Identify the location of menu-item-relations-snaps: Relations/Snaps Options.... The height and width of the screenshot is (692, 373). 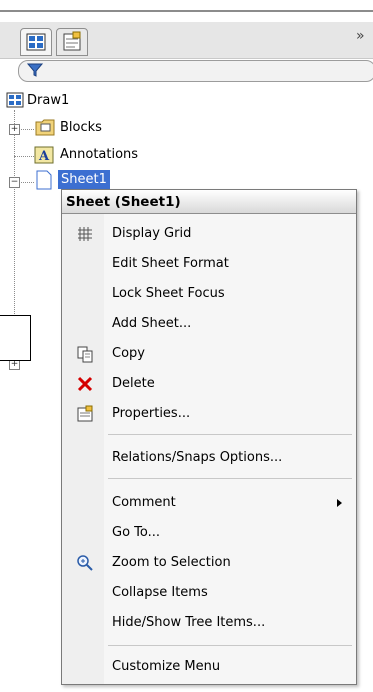
(209, 458).